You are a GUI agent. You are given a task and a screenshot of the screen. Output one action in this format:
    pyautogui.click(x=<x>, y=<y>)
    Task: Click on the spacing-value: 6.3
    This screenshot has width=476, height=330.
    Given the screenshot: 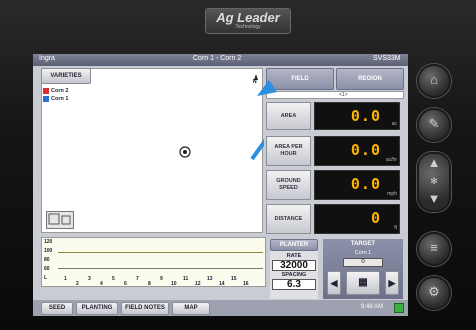 What is the action you would take?
    pyautogui.click(x=294, y=284)
    